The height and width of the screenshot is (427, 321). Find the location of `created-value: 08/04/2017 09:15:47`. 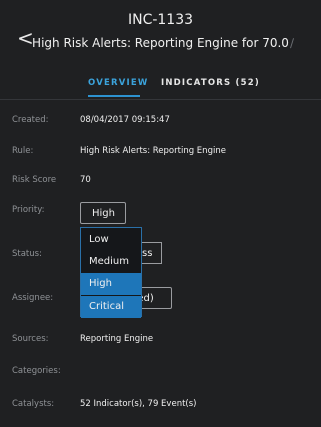

created-value: 08/04/2017 09:15:47 is located at coordinates (125, 120).